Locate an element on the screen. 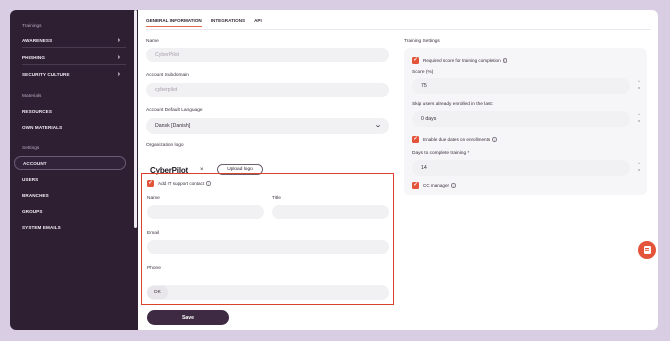 The height and width of the screenshot is (341, 670). sidebar-item-own-materials: OWN MATERIALS is located at coordinates (70, 127).